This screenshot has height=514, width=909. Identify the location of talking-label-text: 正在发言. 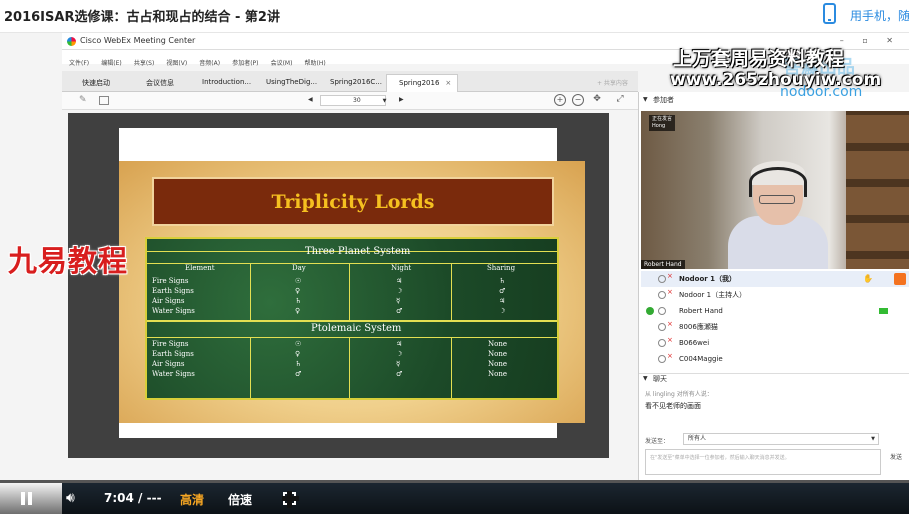
(662, 119).